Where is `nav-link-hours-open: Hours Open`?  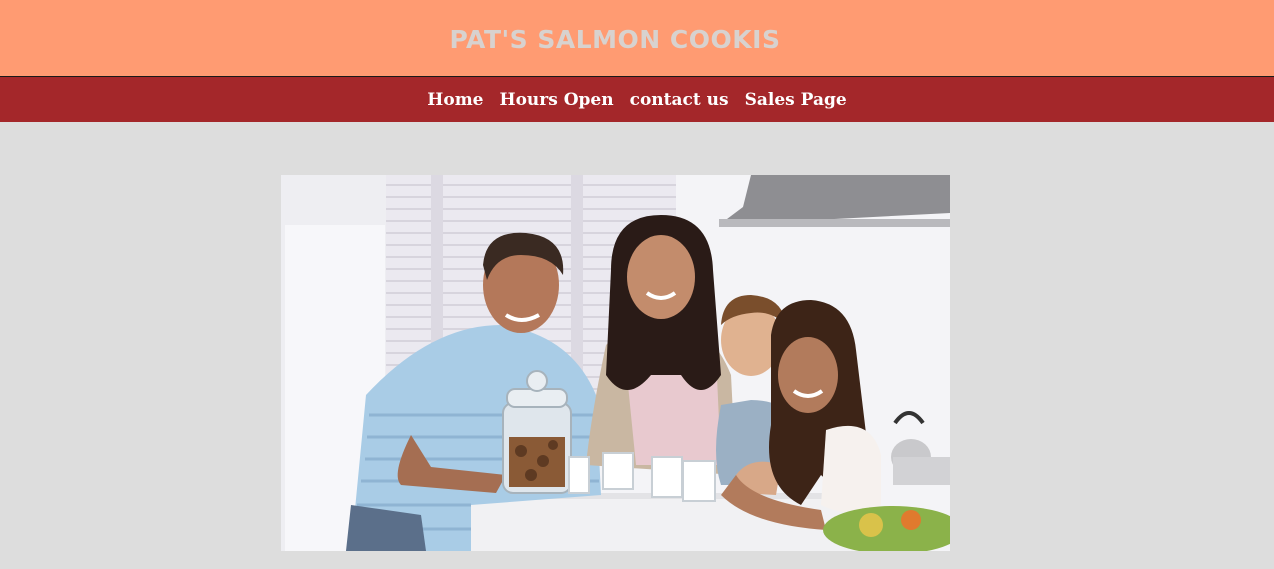 nav-link-hours-open: Hours Open is located at coordinates (557, 100).